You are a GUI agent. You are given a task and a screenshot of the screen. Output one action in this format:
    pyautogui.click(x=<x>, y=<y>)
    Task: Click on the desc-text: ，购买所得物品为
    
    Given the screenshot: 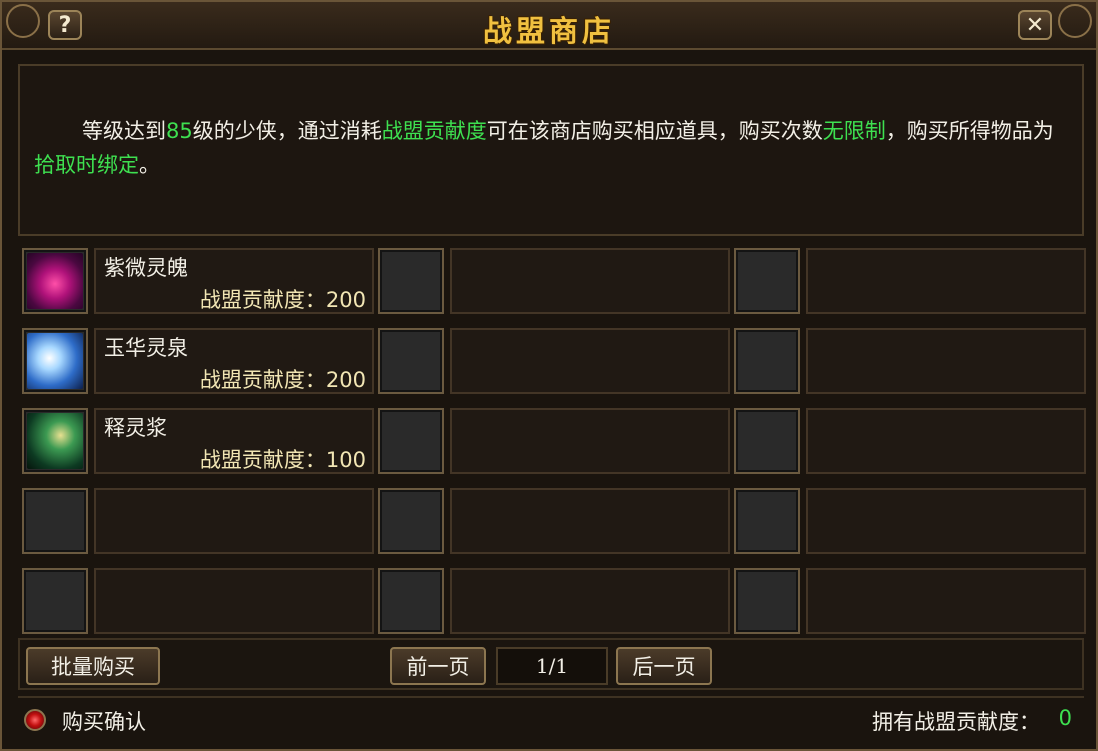 What is the action you would take?
    pyautogui.click(x=969, y=131)
    